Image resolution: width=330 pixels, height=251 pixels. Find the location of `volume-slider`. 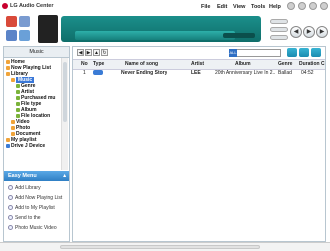

volume-slider is located at coordinates (279, 21).